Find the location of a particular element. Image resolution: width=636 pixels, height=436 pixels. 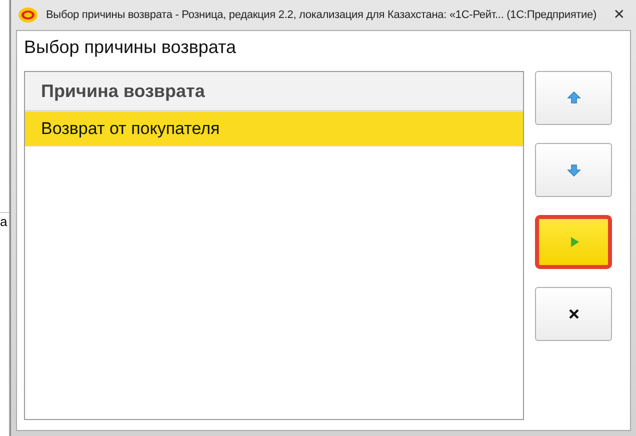

column-header: Причина возврата is located at coordinates (115, 91).